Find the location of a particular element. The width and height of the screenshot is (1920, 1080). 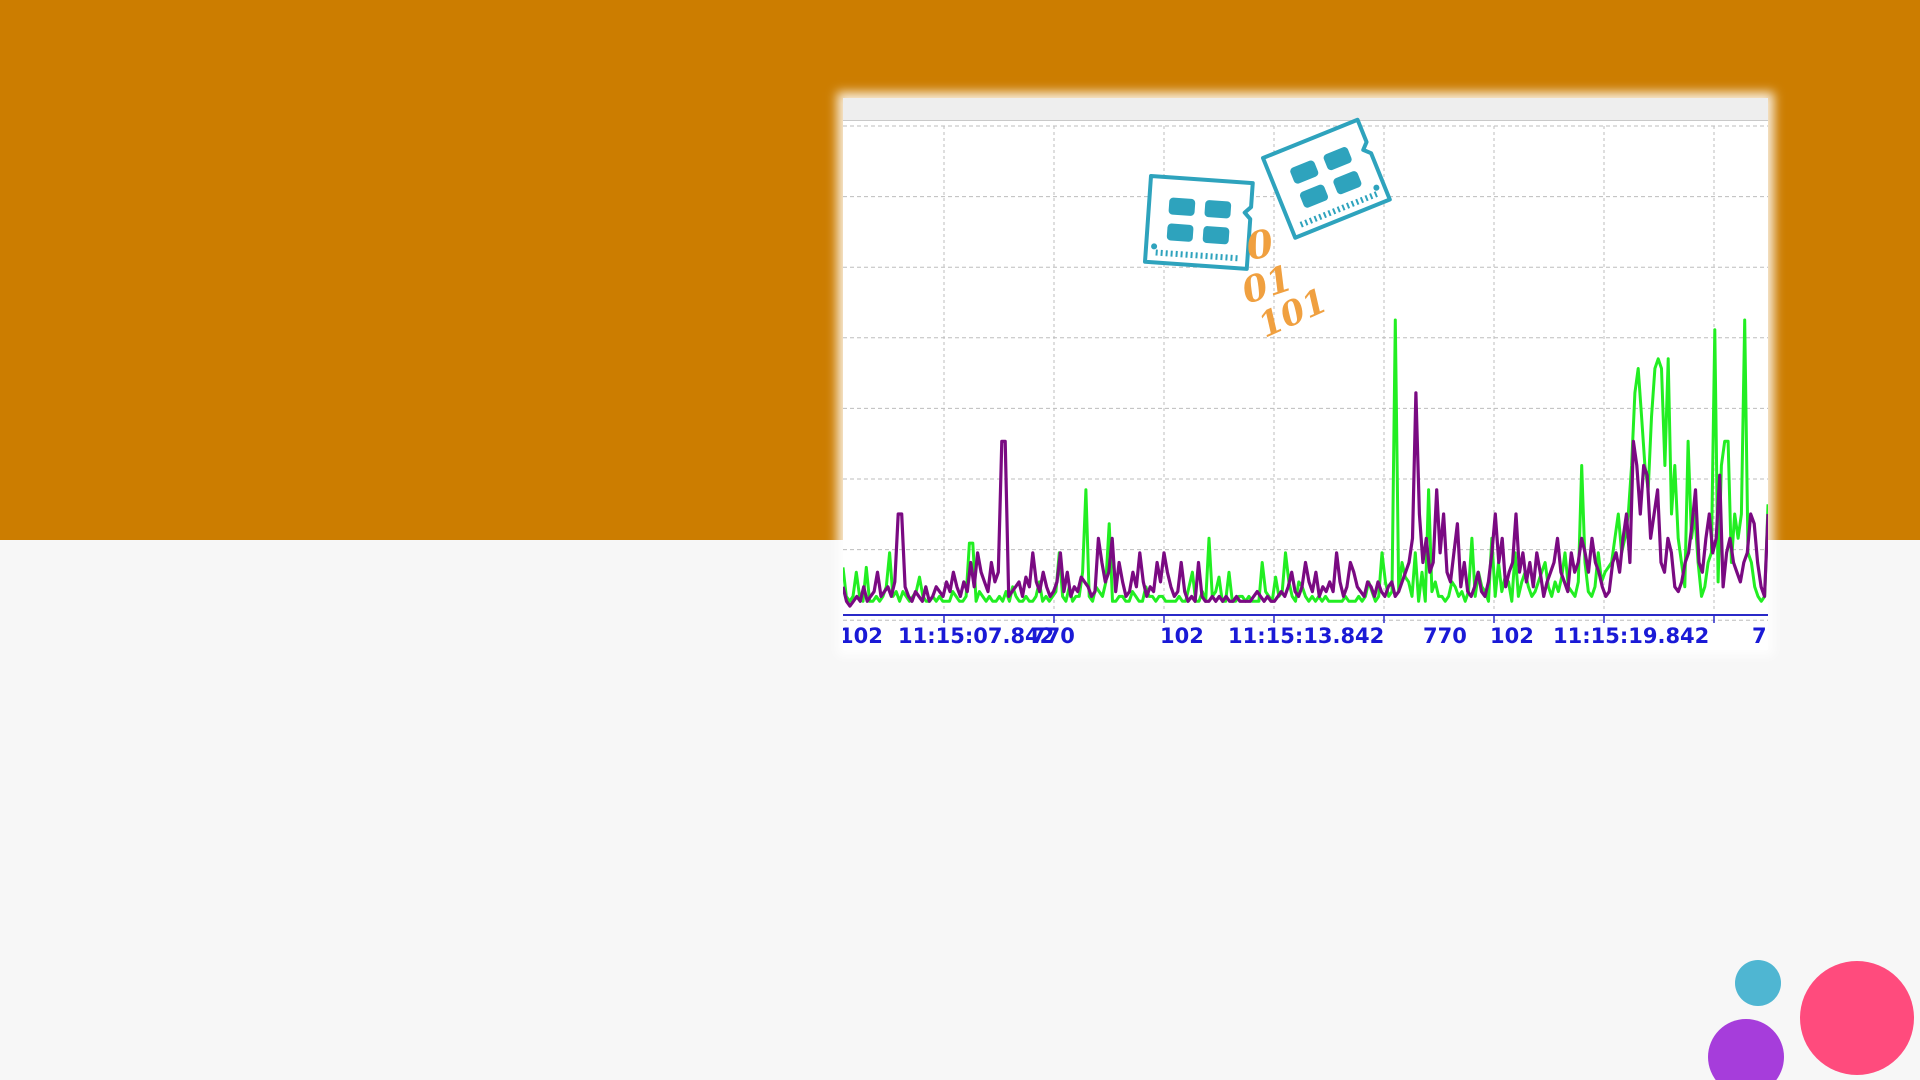

x-tick-label: 11:15:19.842 is located at coordinates (1631, 636).